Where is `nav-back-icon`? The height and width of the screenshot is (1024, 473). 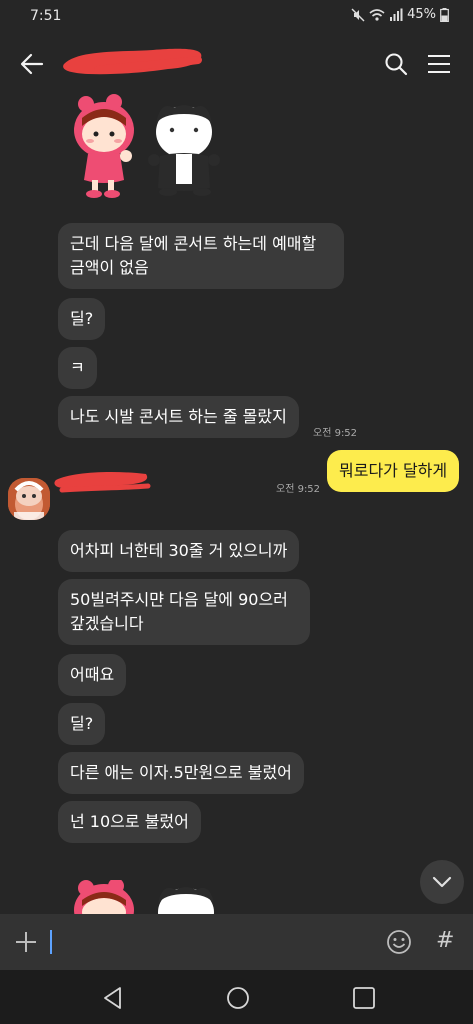 nav-back-icon is located at coordinates (113, 998).